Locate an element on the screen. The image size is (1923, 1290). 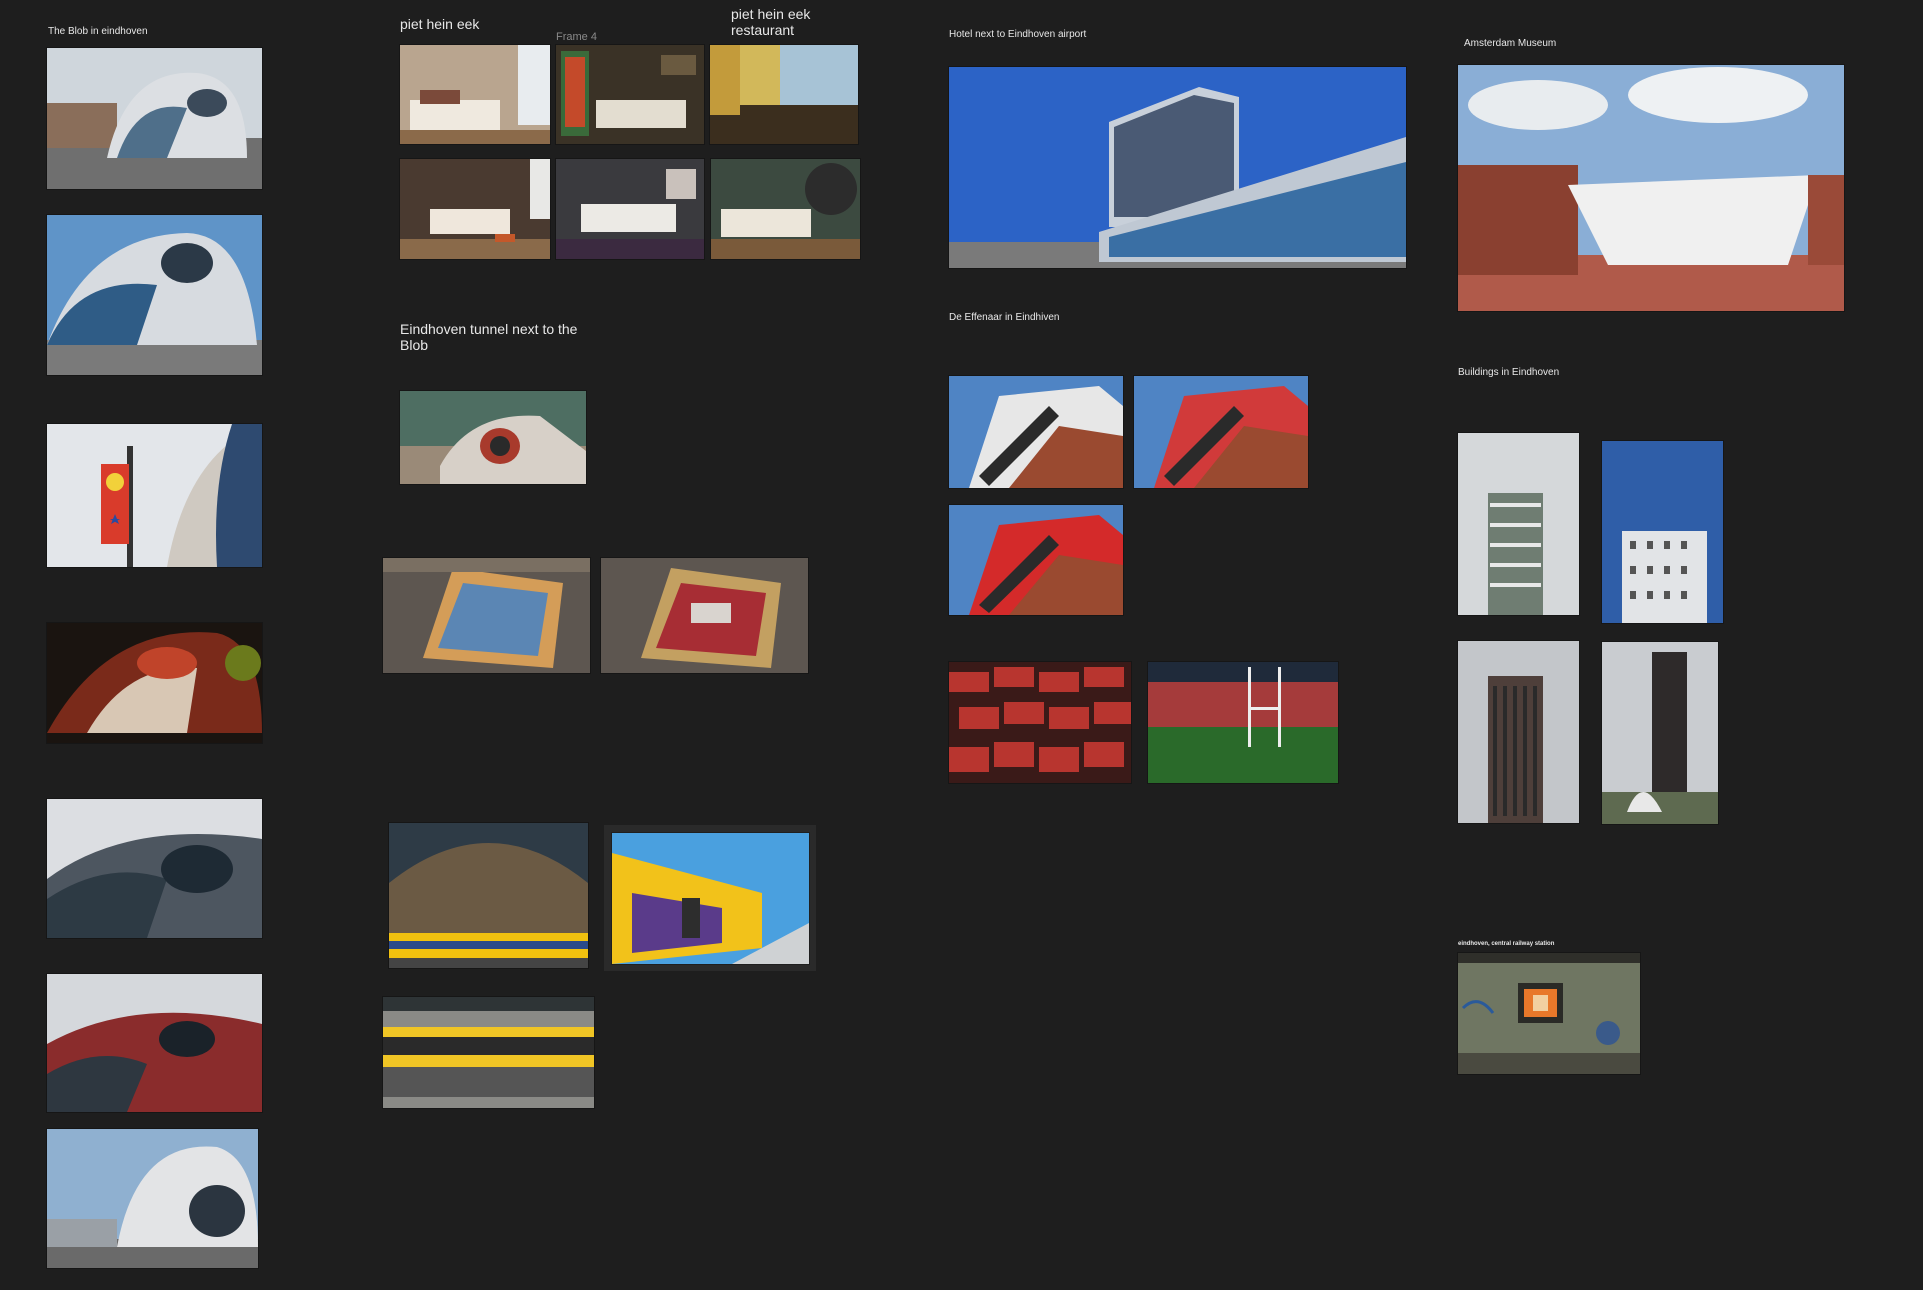
group-title-buildings: Buildings in Eindhoven is located at coordinates (1508, 372).